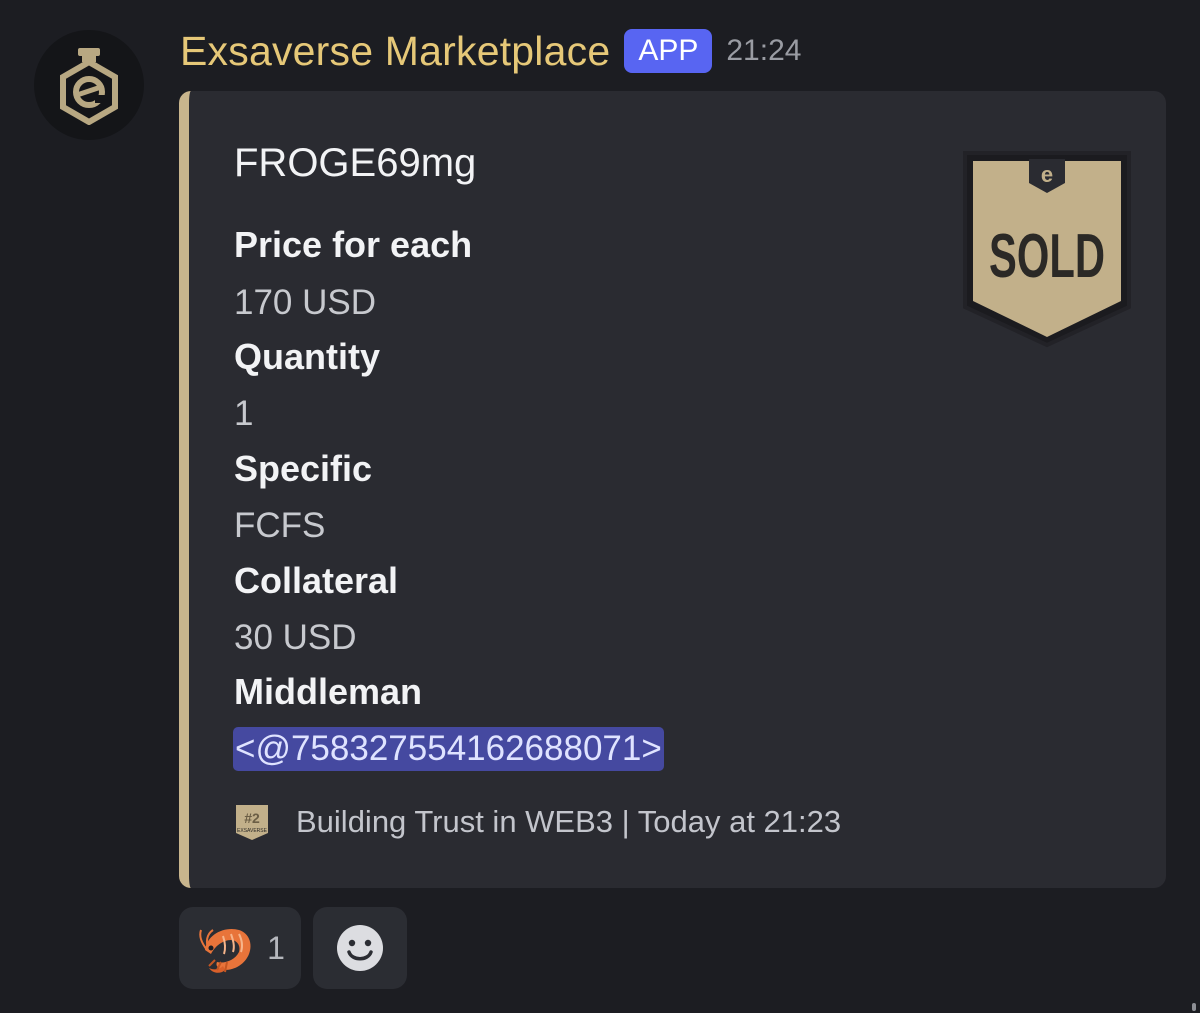  What do you see at coordinates (244, 413) in the screenshot?
I see `field-value-quantity: 1` at bounding box center [244, 413].